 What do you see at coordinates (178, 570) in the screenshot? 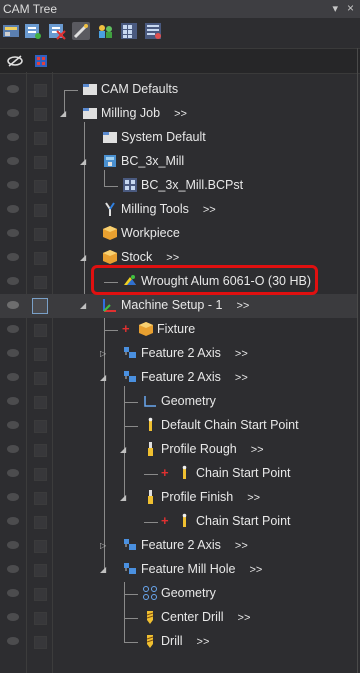
I see `tree-row: ◢ Feature Mill Hole >>` at bounding box center [178, 570].